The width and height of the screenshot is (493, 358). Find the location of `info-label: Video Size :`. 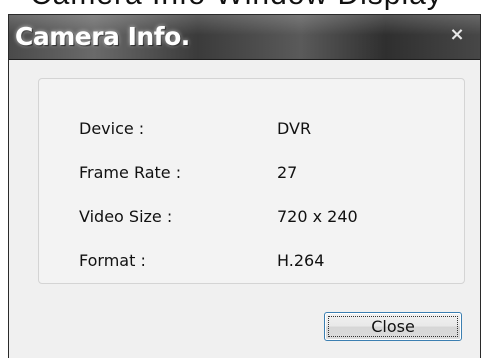

info-label: Video Size : is located at coordinates (126, 216).